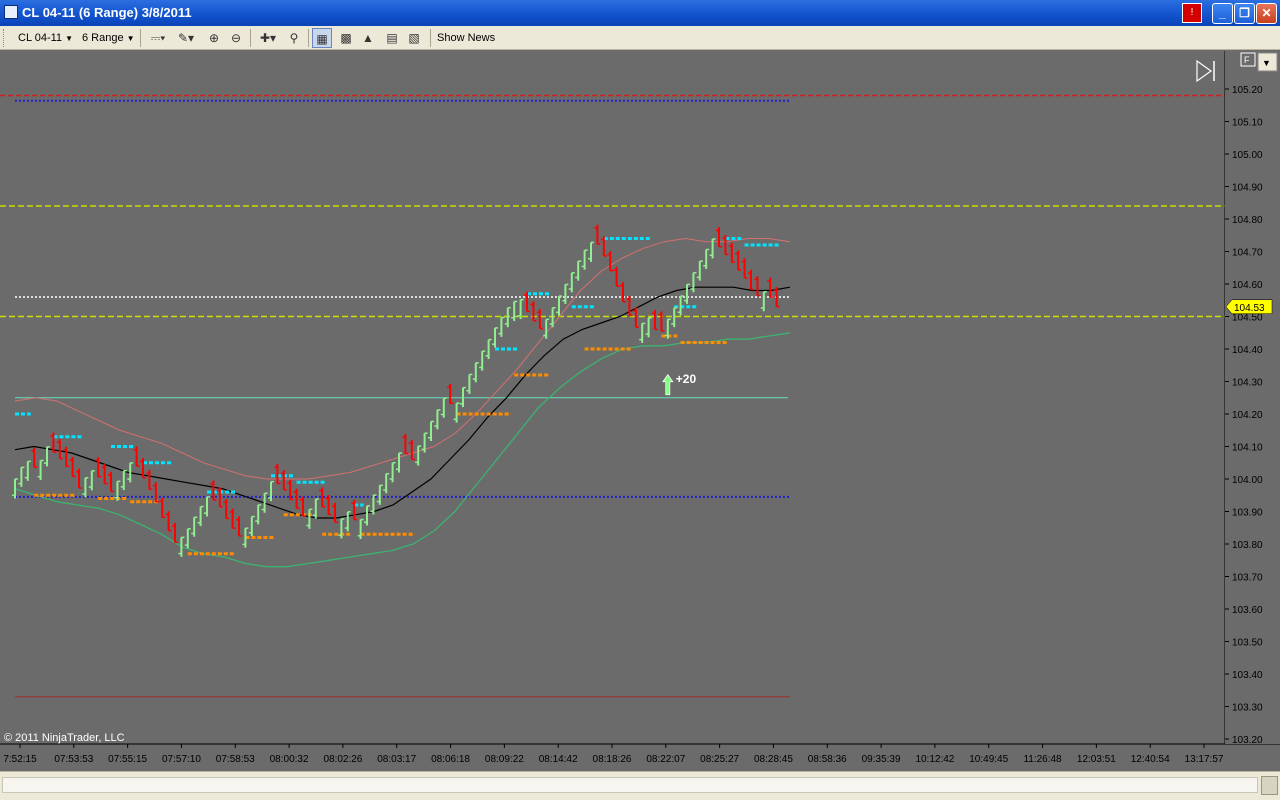 Image resolution: width=1280 pixels, height=800 pixels. What do you see at coordinates (1247, 578) in the screenshot?
I see `price-tick-label: 103.70` at bounding box center [1247, 578].